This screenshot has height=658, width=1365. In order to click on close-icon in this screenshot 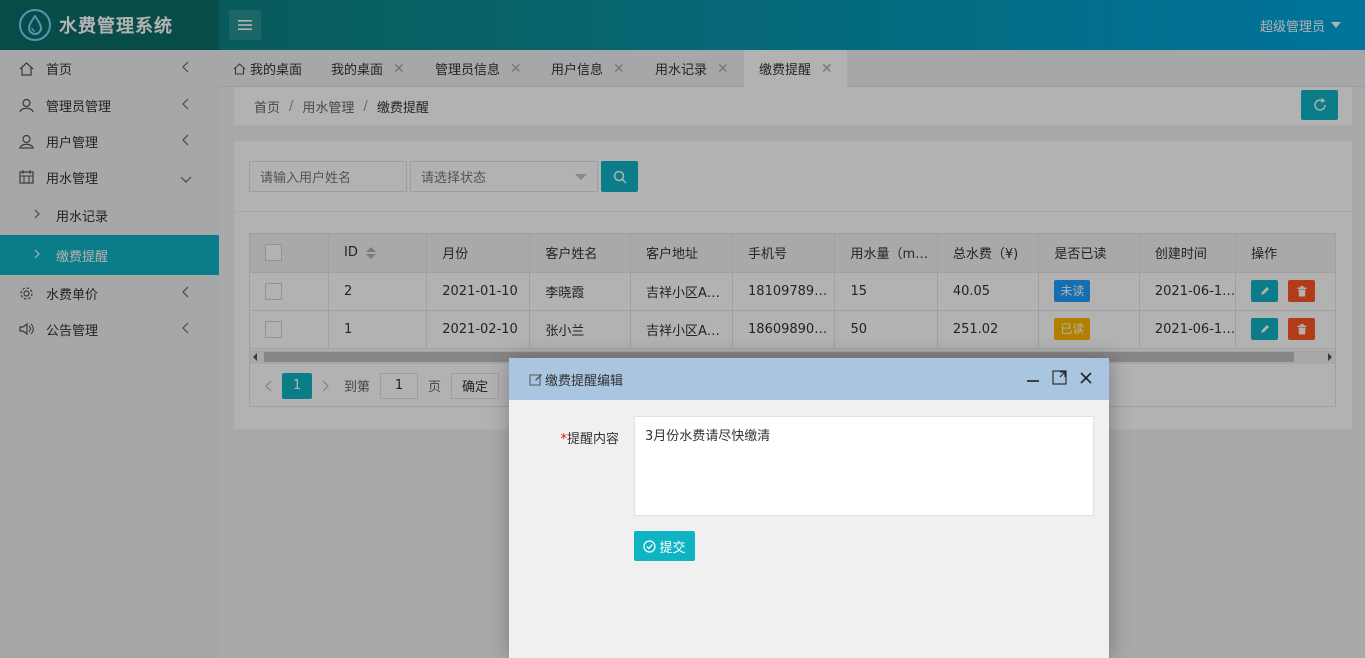, I will do `click(1086, 378)`.